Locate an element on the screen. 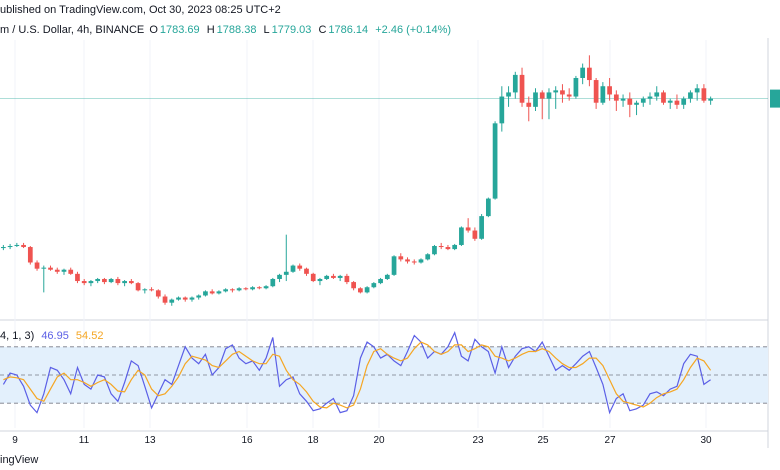 Image resolution: width=780 pixels, height=470 pixels. time-axis-label: 30 is located at coordinates (706, 440).